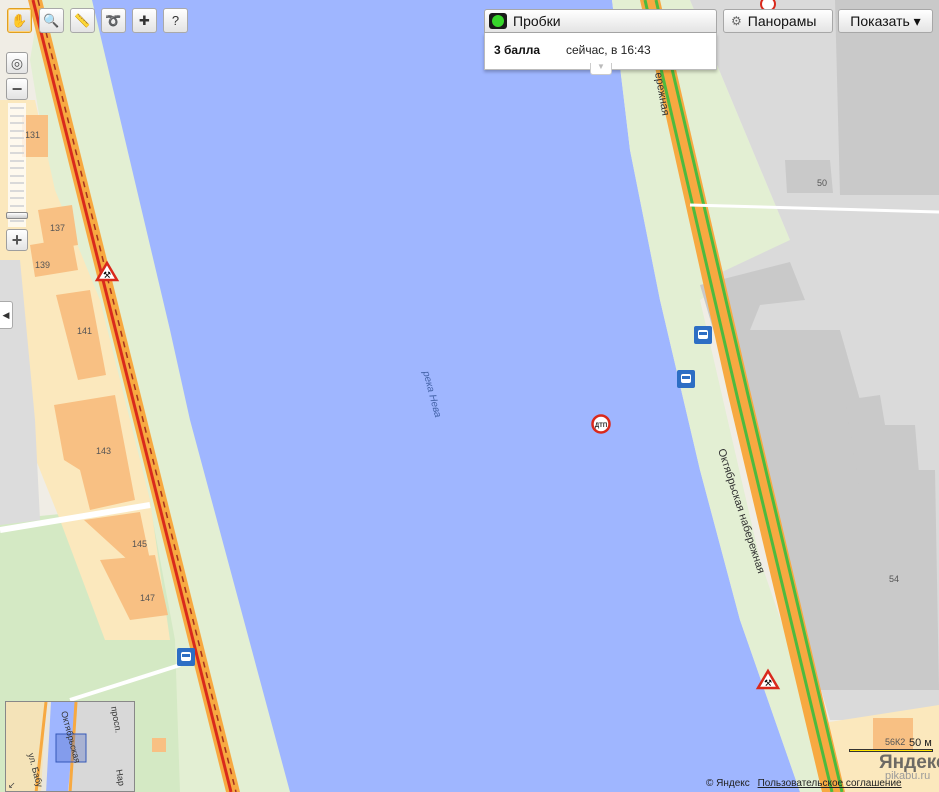 The image size is (939, 792). I want to click on svg-text: 137, so click(57, 228).